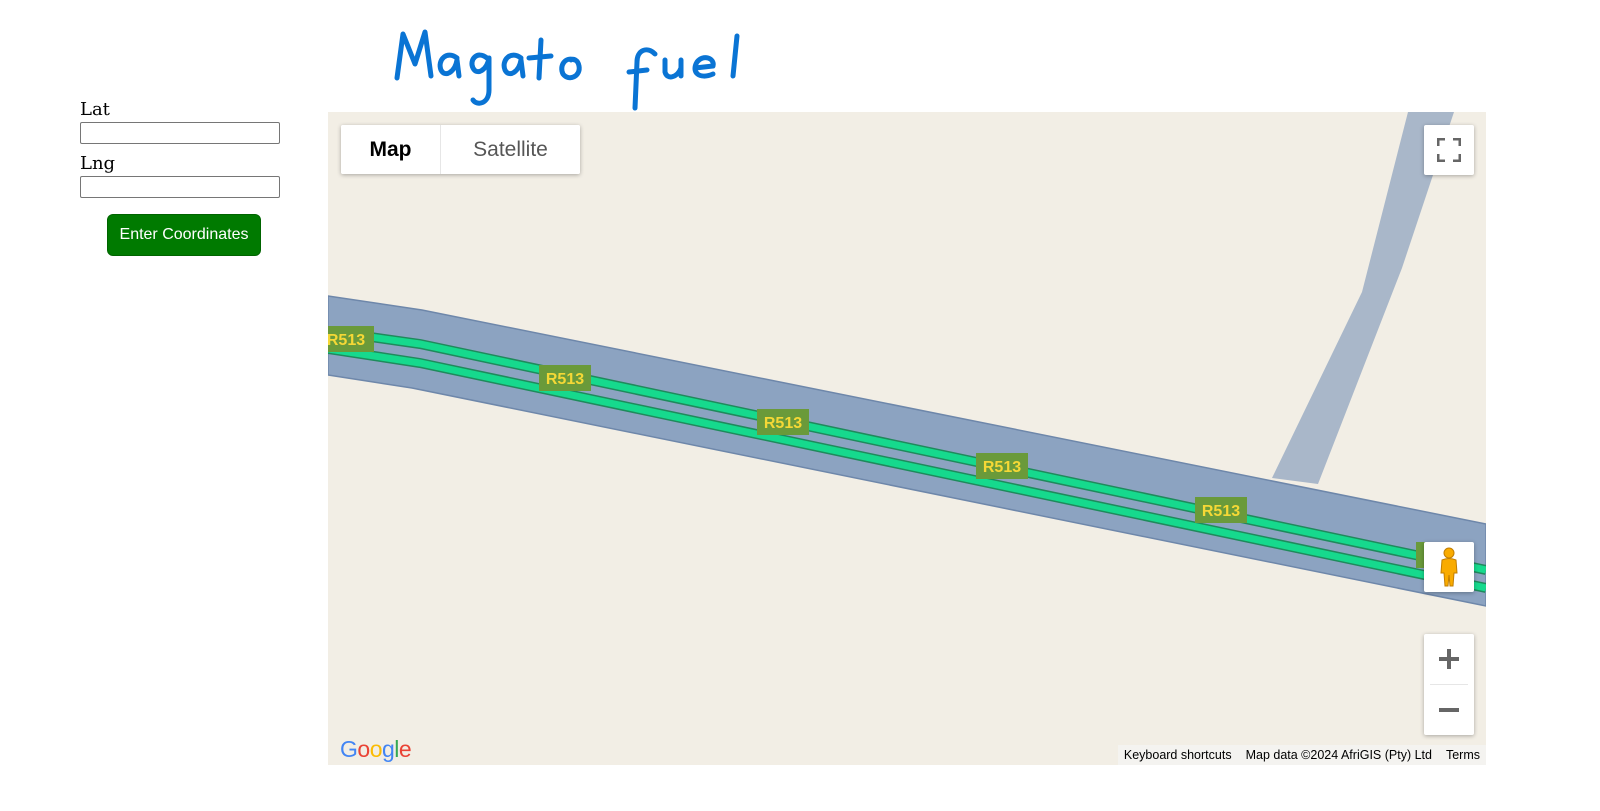  I want to click on google-logo: Google, so click(376, 749).